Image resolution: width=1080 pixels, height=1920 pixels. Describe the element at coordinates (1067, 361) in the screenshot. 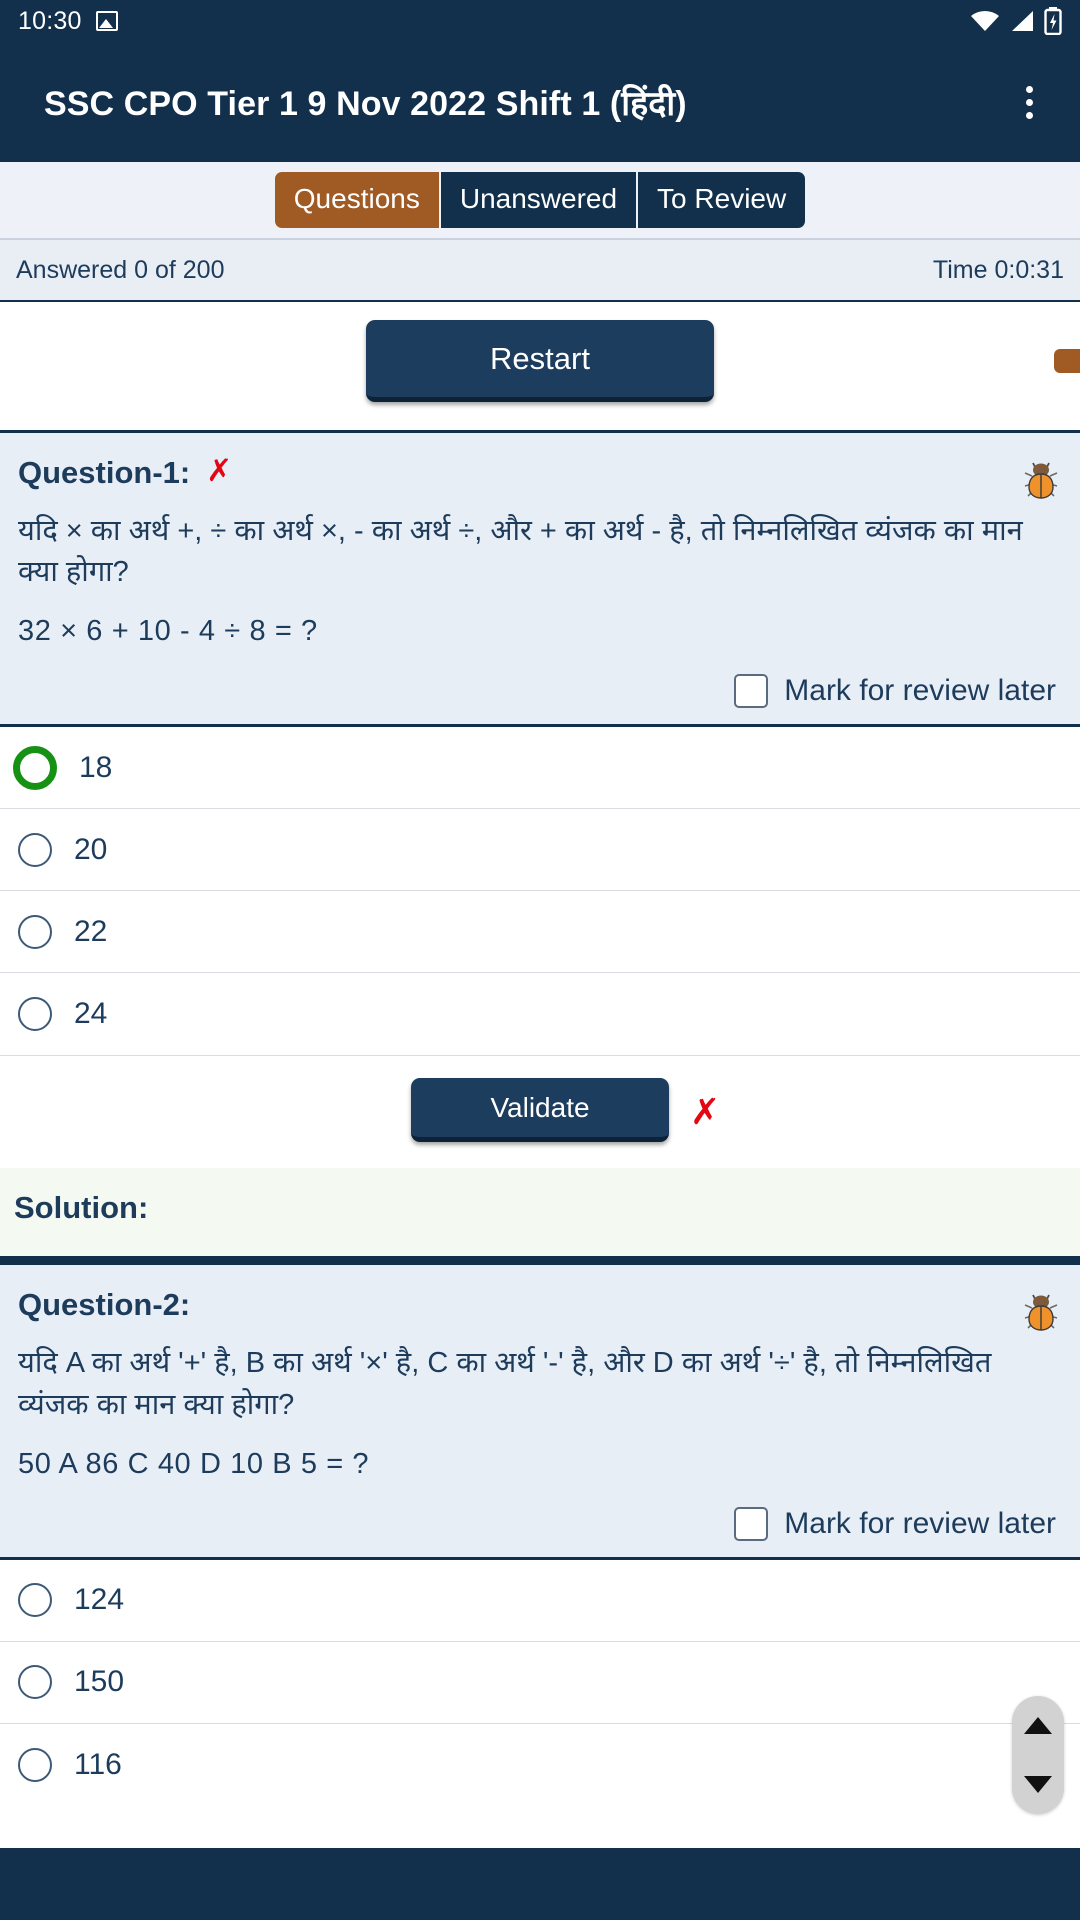

I see `clipped-orange-button` at that location.